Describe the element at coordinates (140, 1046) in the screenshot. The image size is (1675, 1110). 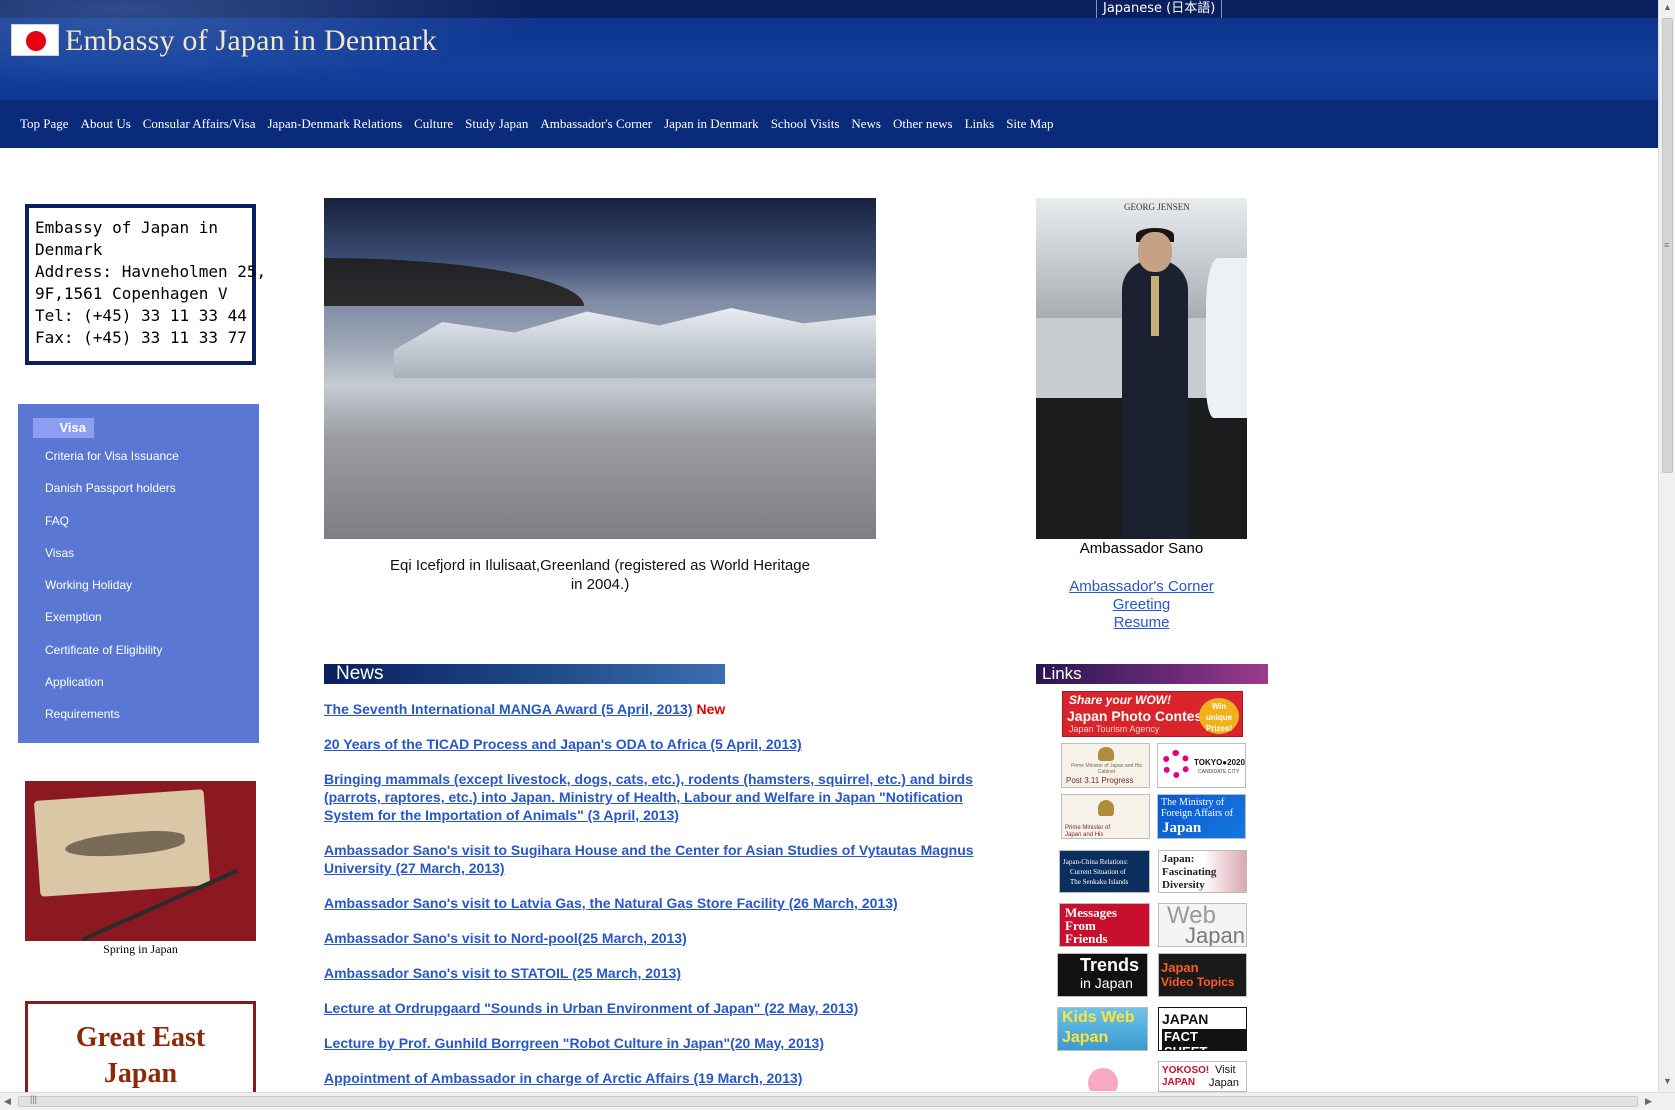
I see `great-east-japan-banner: Great East Japan` at that location.